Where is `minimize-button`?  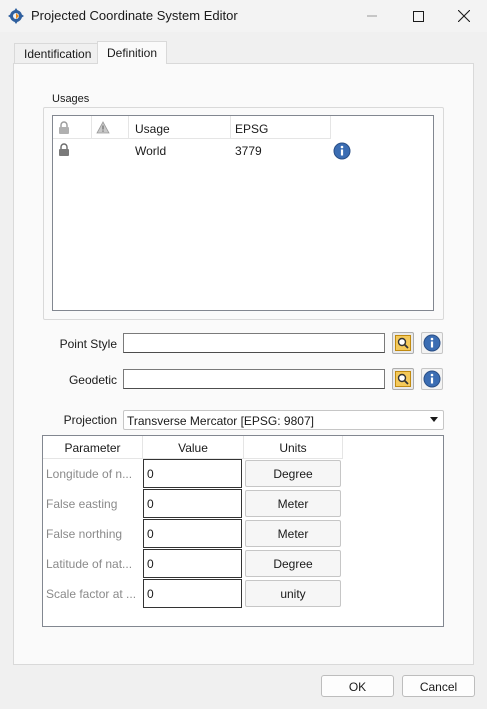 minimize-button is located at coordinates (372, 16).